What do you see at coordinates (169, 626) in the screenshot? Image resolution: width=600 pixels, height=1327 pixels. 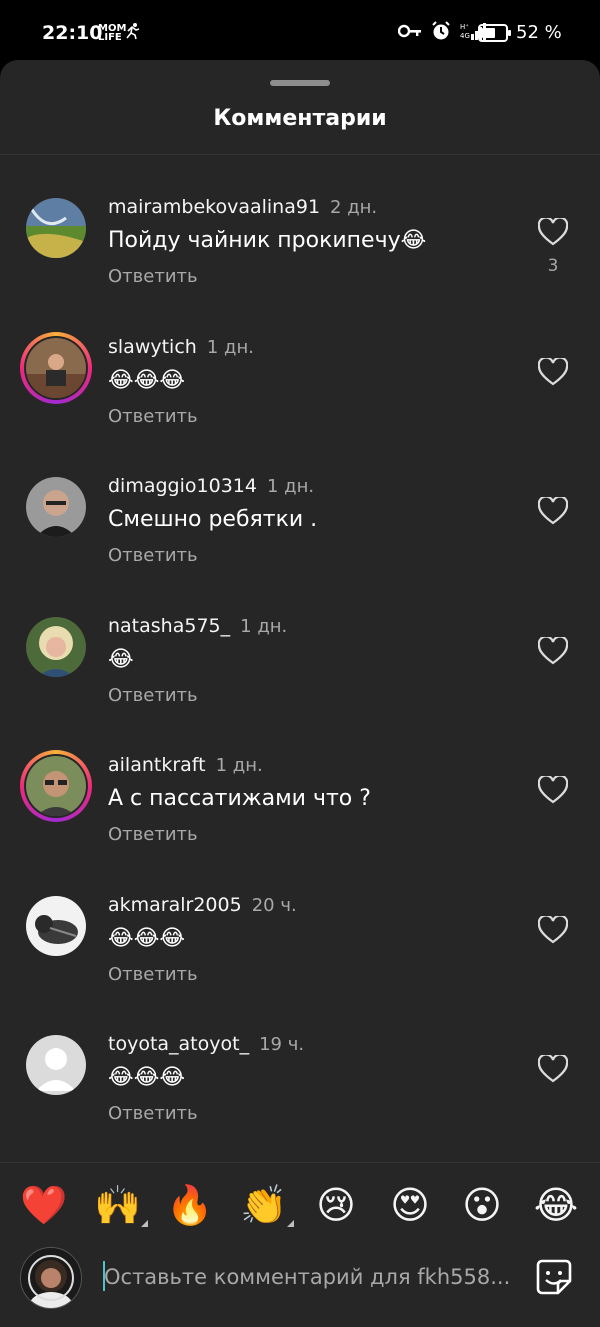 I see `username-text: natasha575_` at bounding box center [169, 626].